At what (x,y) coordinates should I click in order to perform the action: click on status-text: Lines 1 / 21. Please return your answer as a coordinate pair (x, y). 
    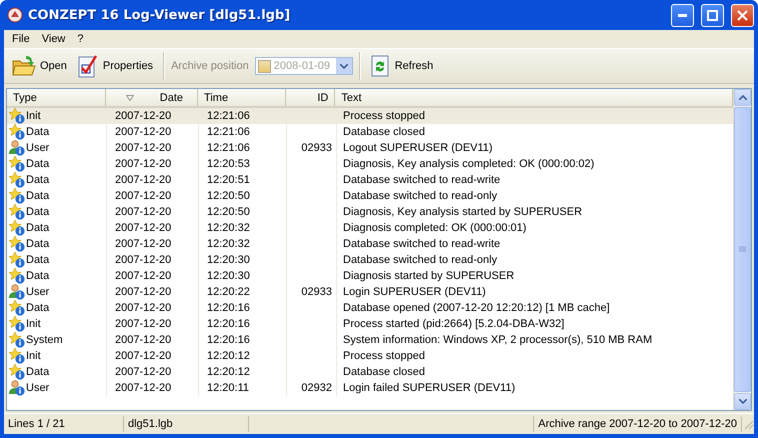
    Looking at the image, I should click on (64, 424).